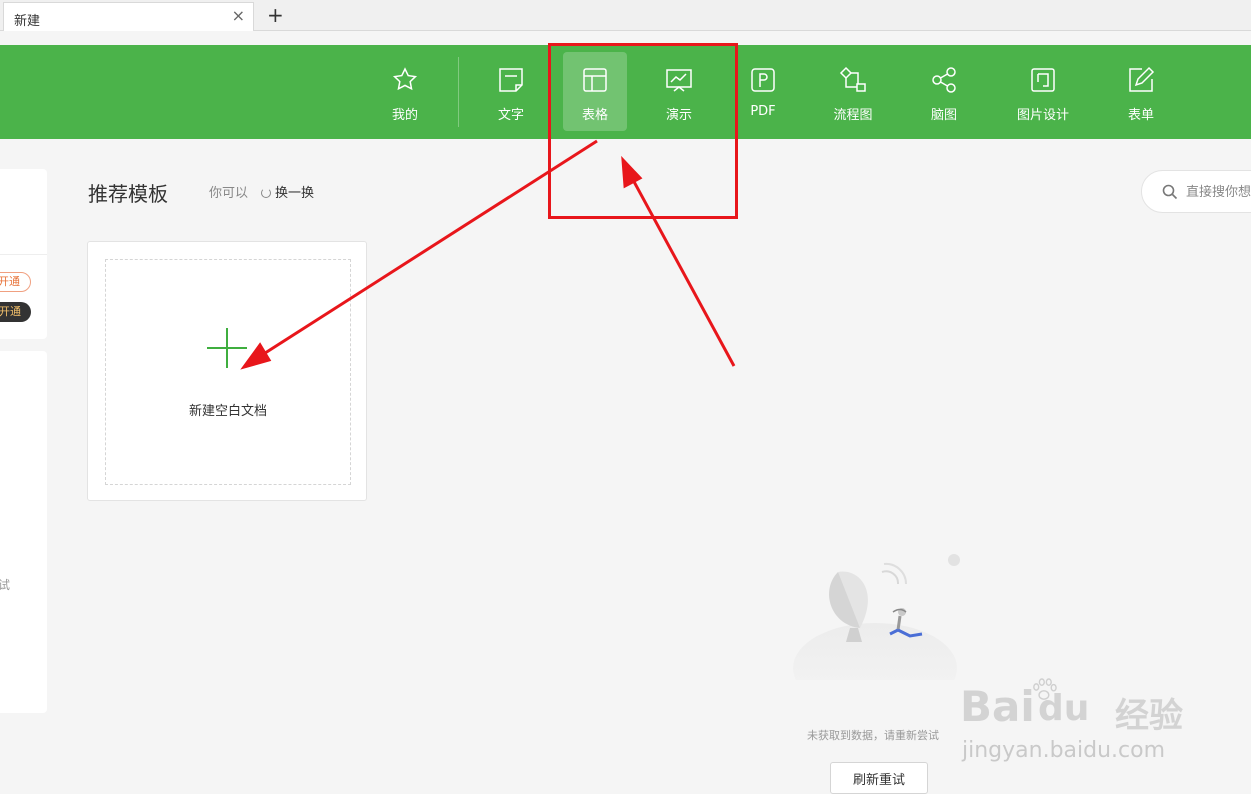 This screenshot has width=1251, height=794. I want to click on document-icon, so click(511, 80).